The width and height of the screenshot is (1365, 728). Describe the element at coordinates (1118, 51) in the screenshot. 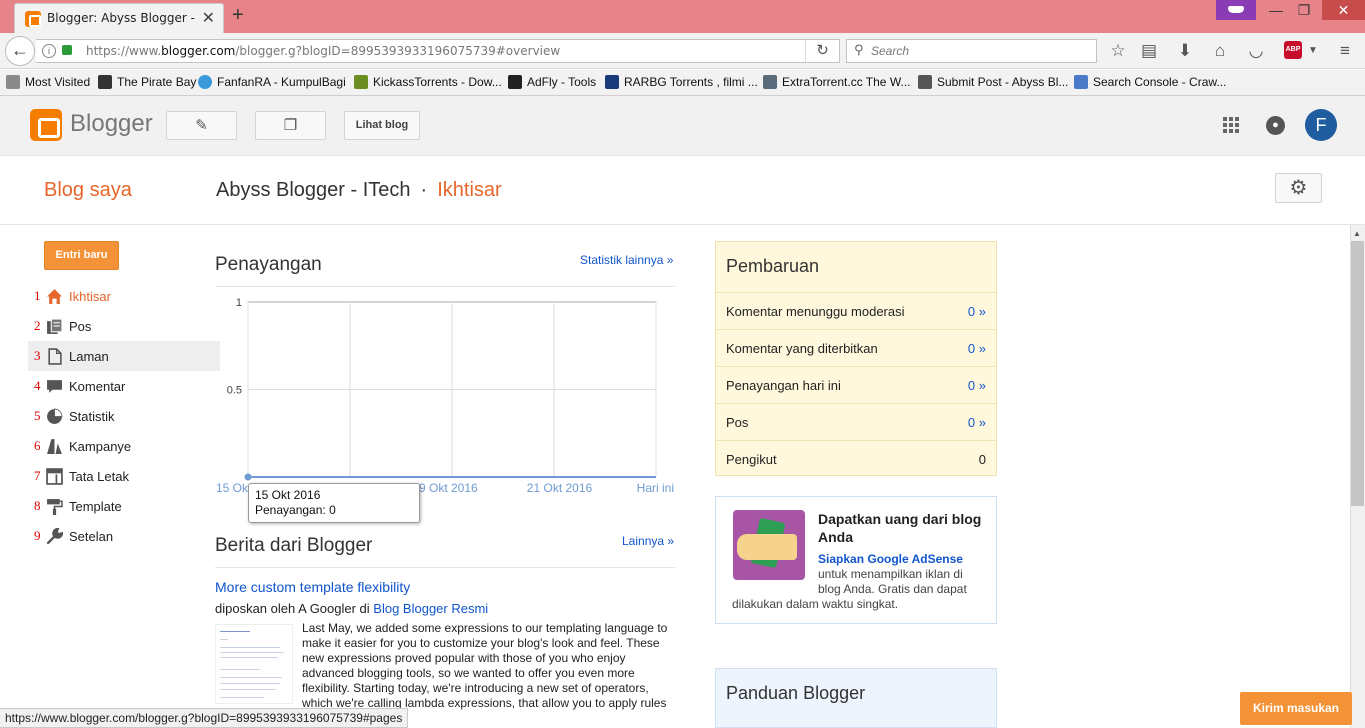

I see `bookmark-star-icon: ☆` at that location.